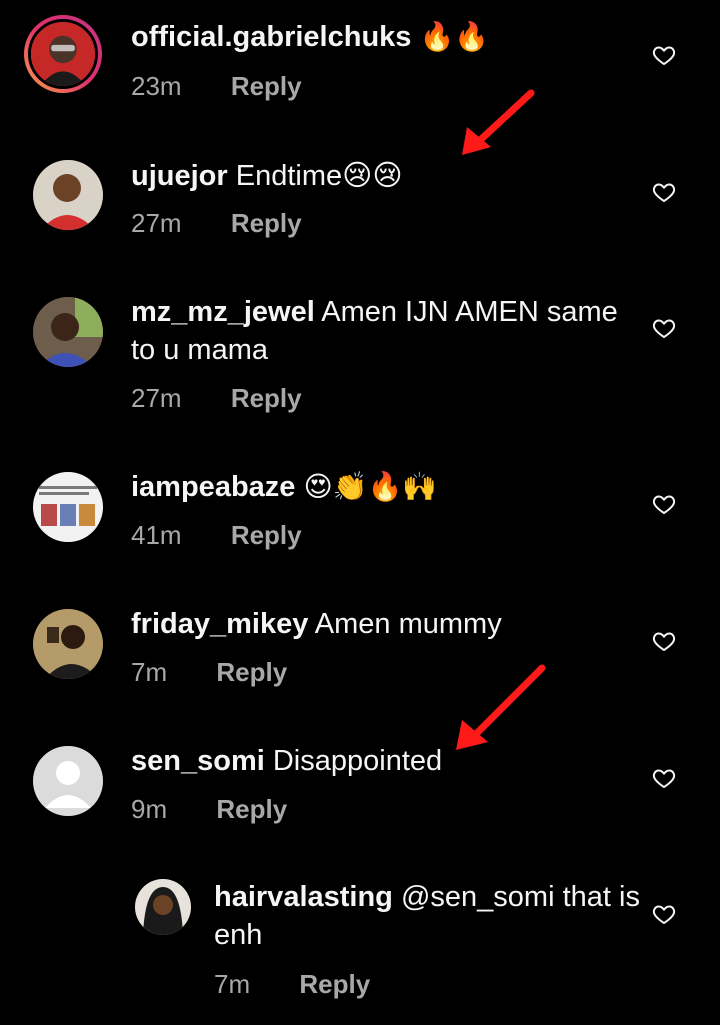 This screenshot has height=1025, width=720. I want to click on comment-text: iampeabaze 😍👏🔥🙌, so click(381, 487).